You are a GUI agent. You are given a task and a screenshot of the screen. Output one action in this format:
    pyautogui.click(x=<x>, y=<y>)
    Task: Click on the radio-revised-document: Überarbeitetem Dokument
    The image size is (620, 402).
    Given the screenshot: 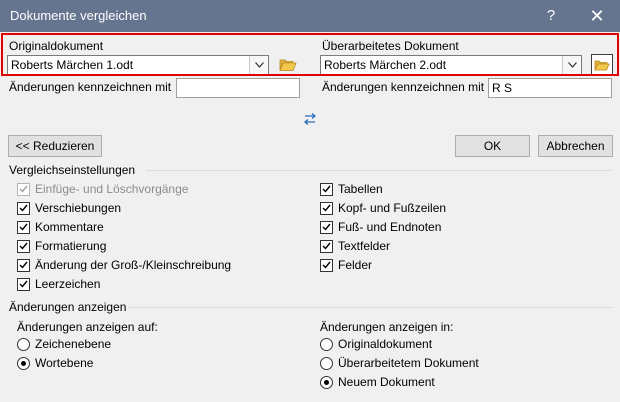 What is the action you would take?
    pyautogui.click(x=399, y=363)
    